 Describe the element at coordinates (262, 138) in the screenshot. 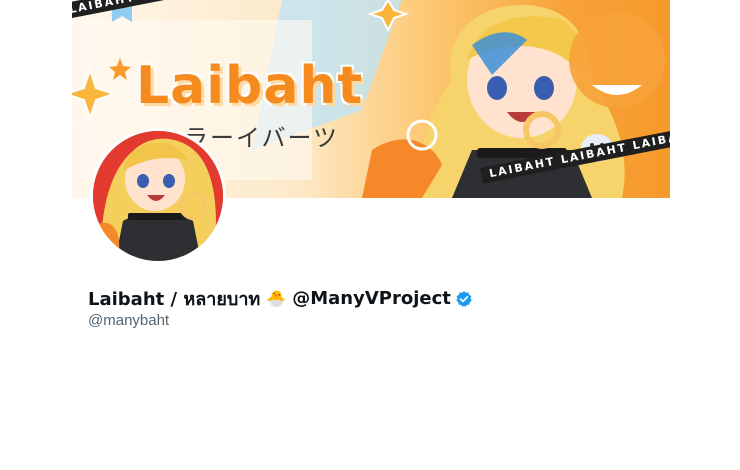

I see `banner-subtitle: ラーイバーツ` at that location.